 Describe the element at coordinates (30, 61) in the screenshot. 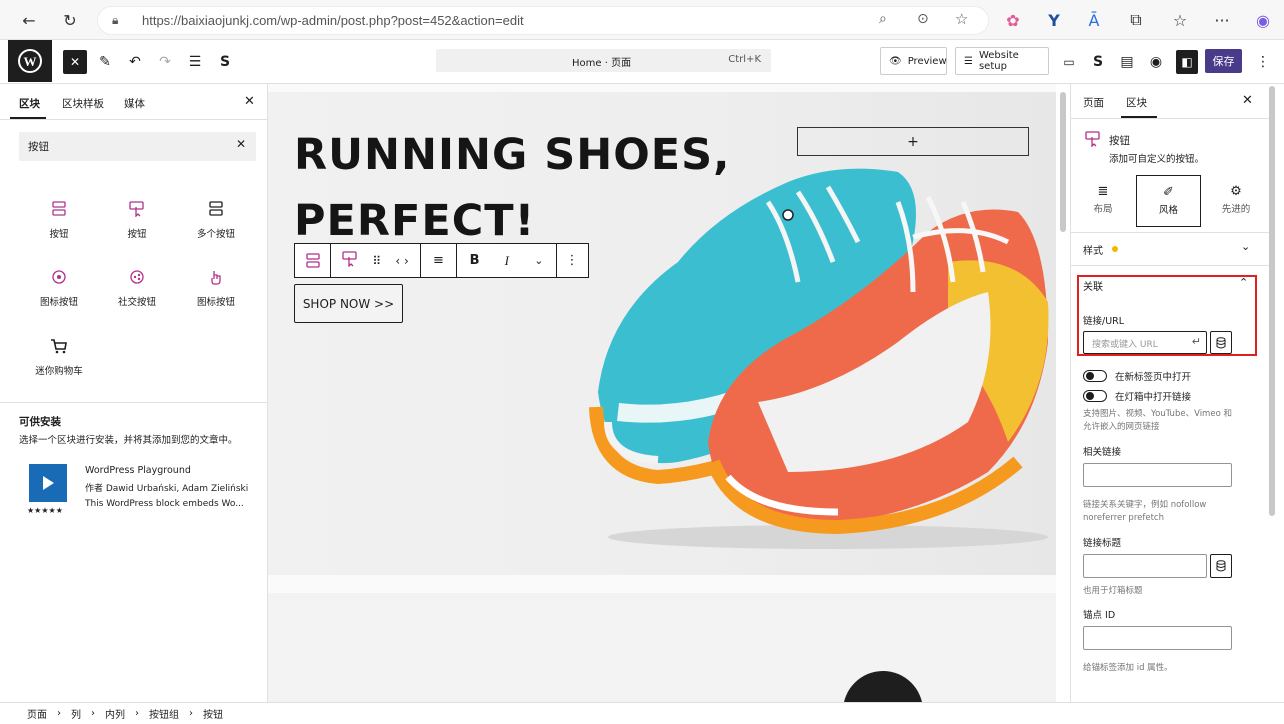

I see `wordpress-logo-icon: W` at that location.